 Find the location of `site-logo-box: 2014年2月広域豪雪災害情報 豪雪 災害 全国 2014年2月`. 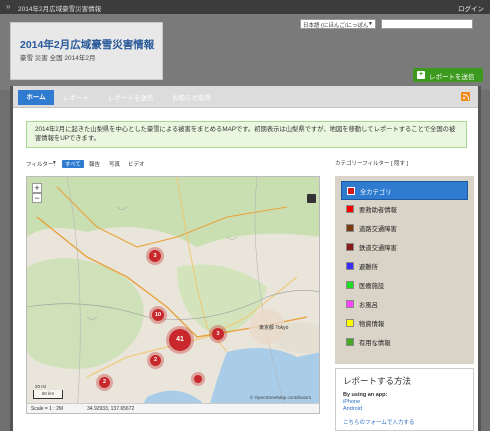

site-logo-box: 2014年2月広域豪雪災害情報 豪雪 災害 全国 2014年2月 is located at coordinates (86, 51).